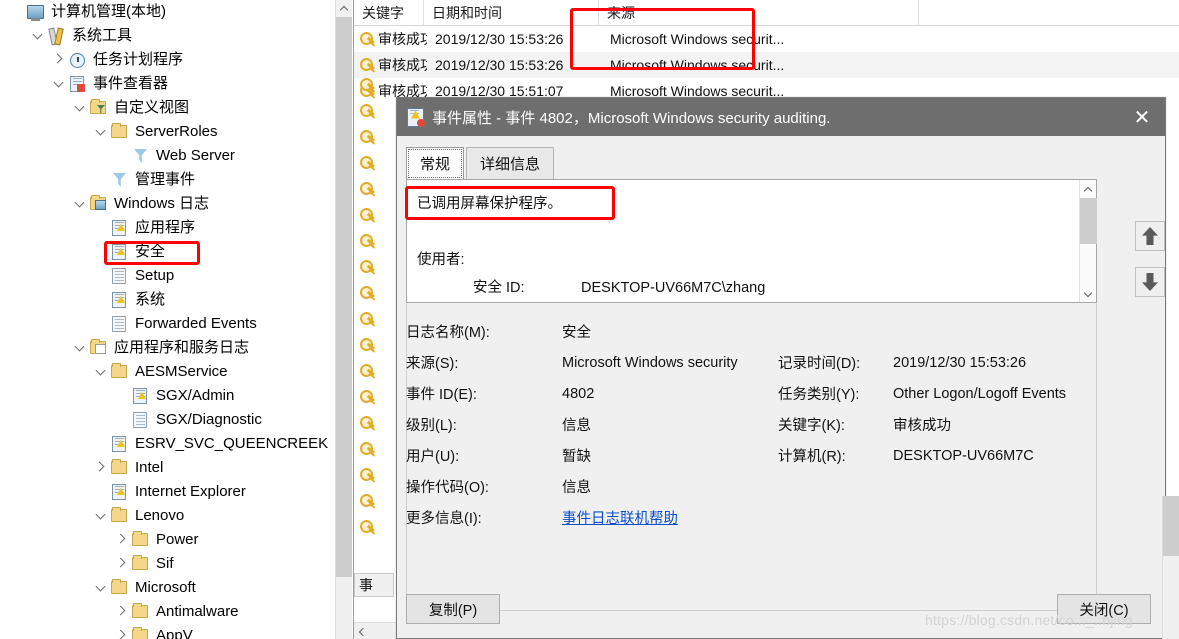 Image resolution: width=1179 pixels, height=639 pixels. Describe the element at coordinates (389, 13) in the screenshot. I see `column-header-keyword: 关键字` at that location.